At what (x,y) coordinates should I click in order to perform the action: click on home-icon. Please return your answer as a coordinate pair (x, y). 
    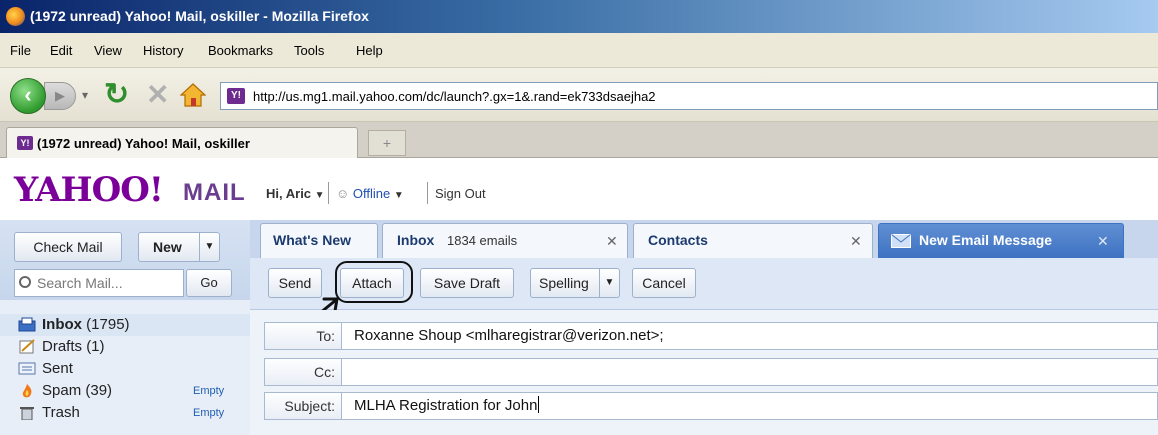
    Looking at the image, I should click on (193, 95).